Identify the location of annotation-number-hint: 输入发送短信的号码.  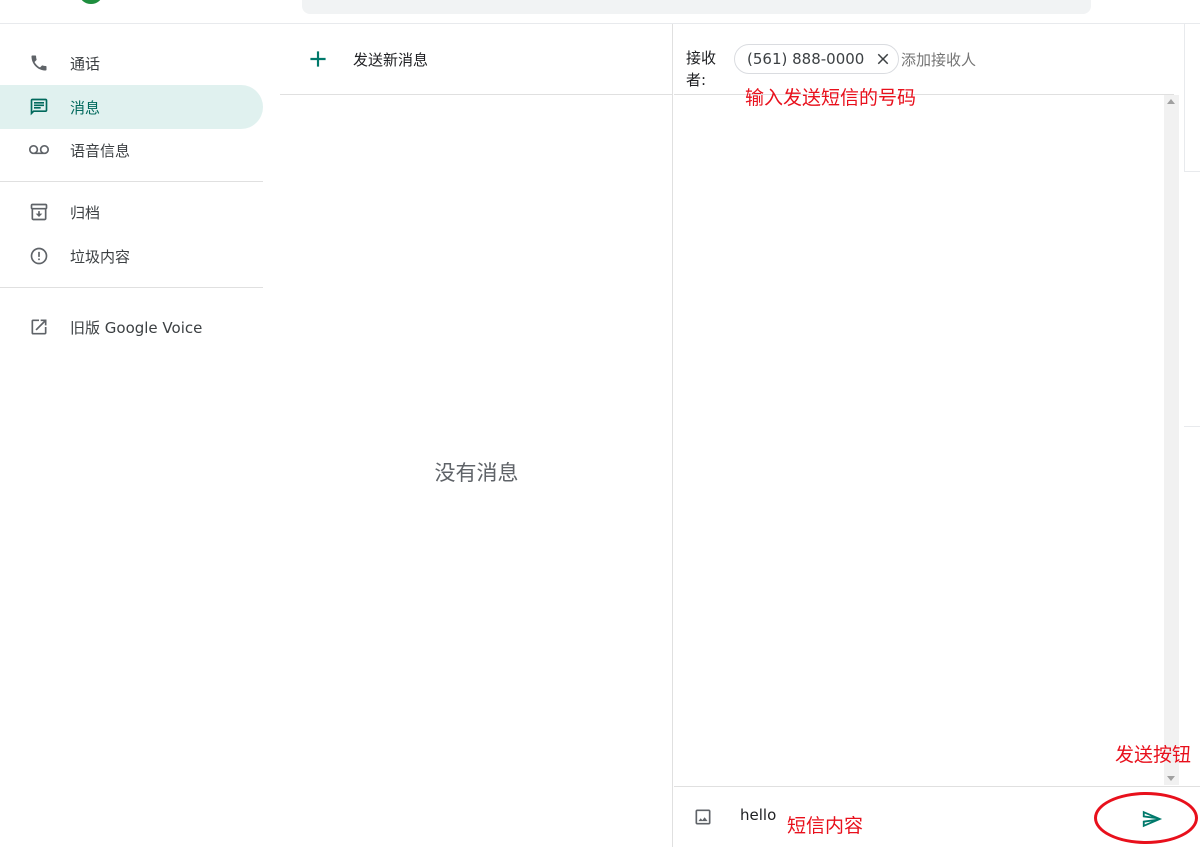
(831, 98).